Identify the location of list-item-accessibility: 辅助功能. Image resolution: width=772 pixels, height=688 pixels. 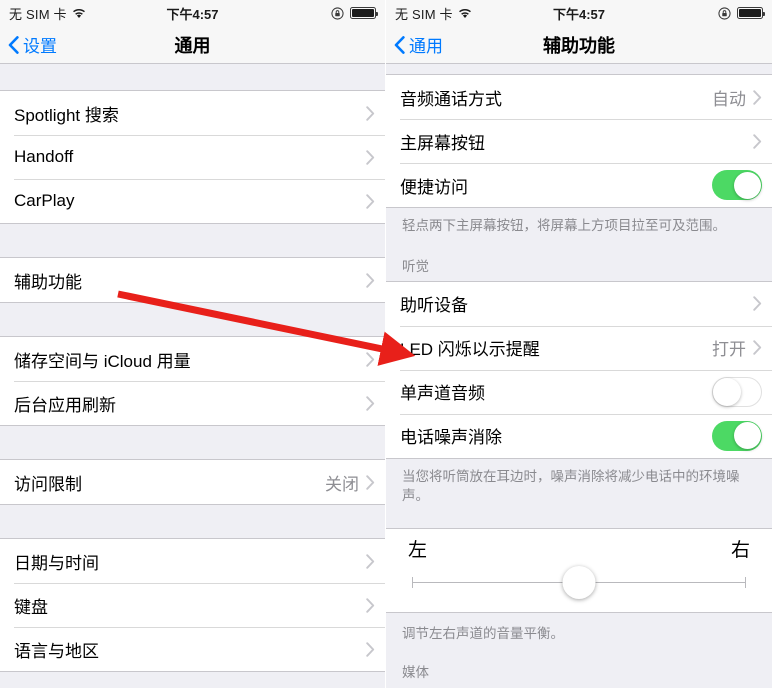
(192, 280).